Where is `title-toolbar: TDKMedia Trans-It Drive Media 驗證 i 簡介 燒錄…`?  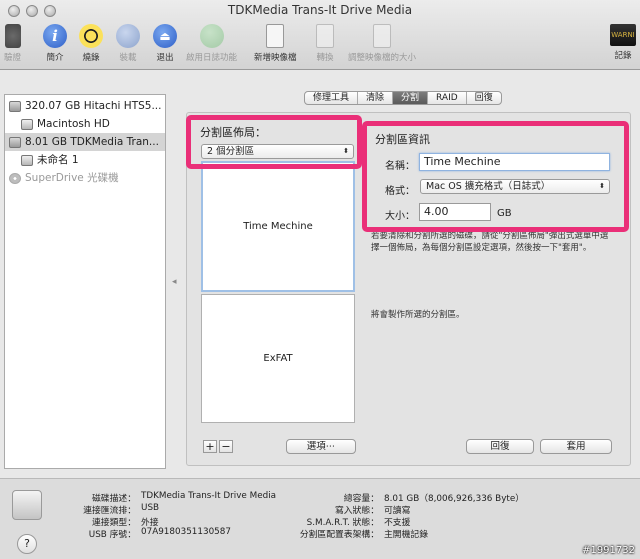
title-toolbar: TDKMedia Trans-It Drive Media 驗證 i 簡介 燒錄… is located at coordinates (320, 35).